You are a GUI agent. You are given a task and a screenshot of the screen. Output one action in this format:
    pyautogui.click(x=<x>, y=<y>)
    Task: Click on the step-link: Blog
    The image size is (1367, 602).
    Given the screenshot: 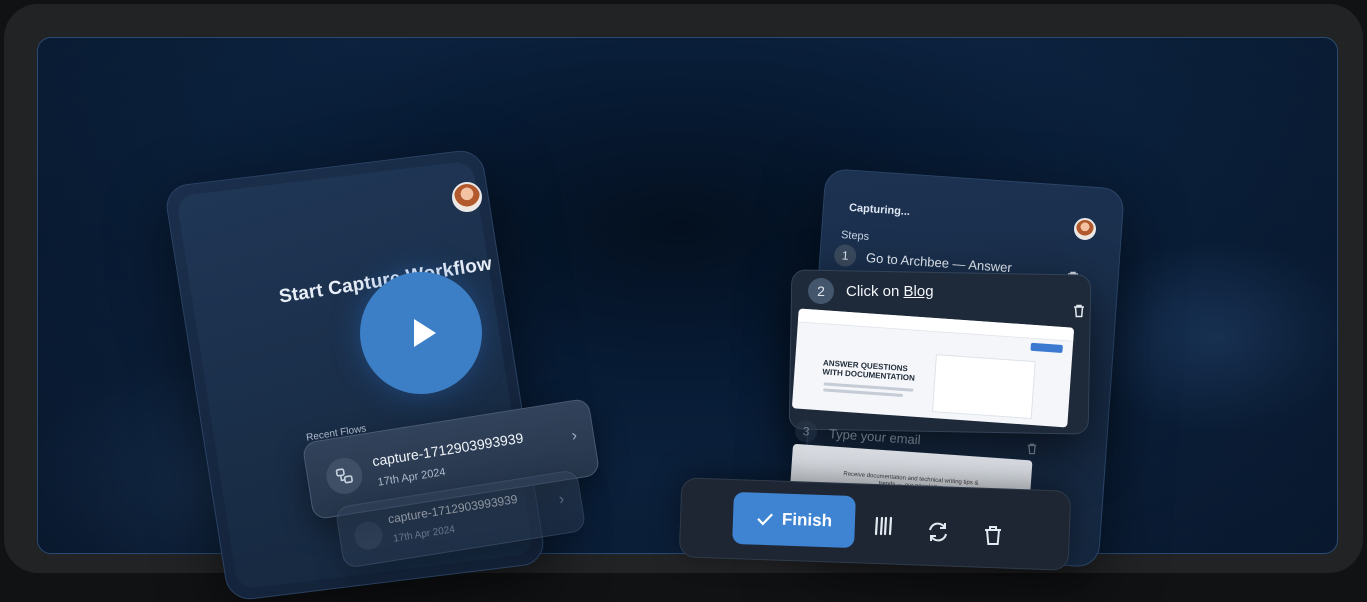 What is the action you would take?
    pyautogui.click(x=918, y=291)
    